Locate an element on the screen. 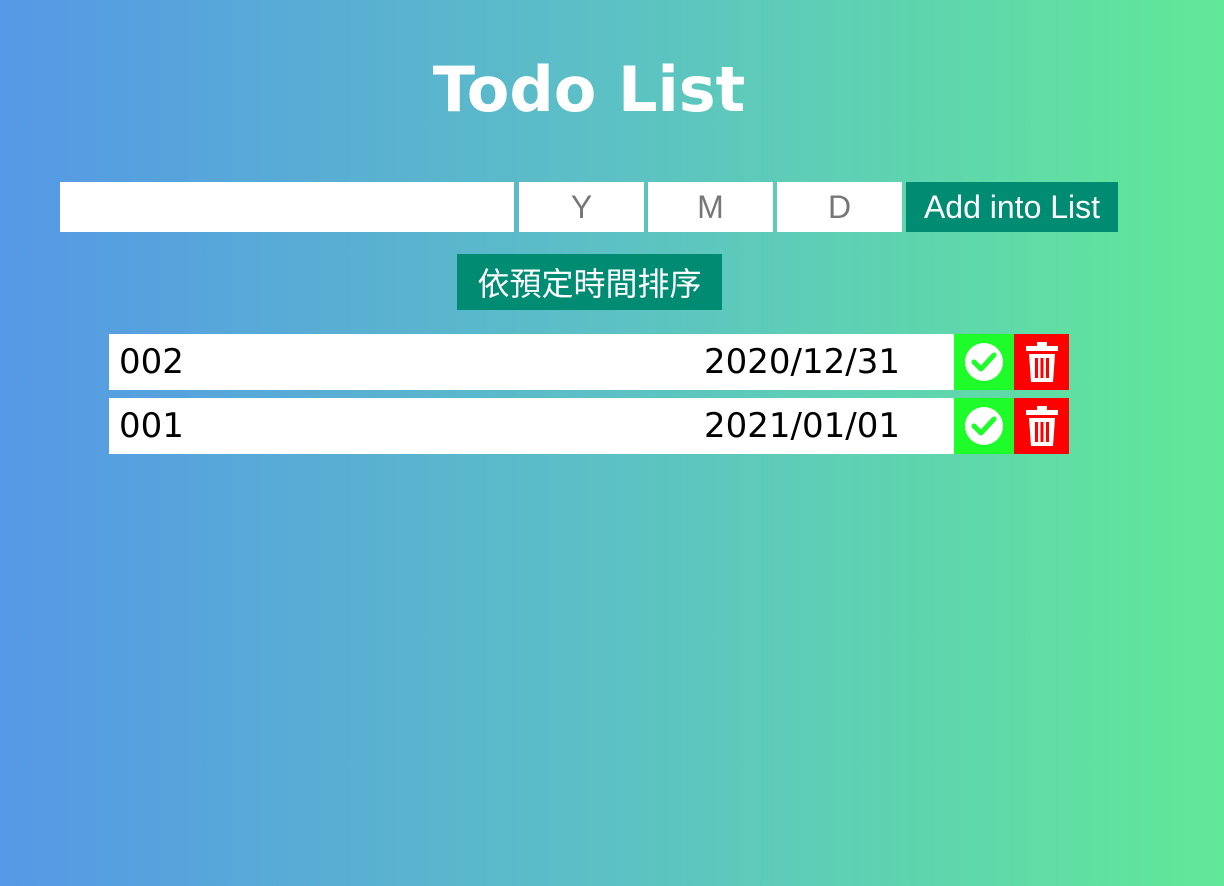  todo-item-body: 002 2020/12/31 is located at coordinates (531, 362).